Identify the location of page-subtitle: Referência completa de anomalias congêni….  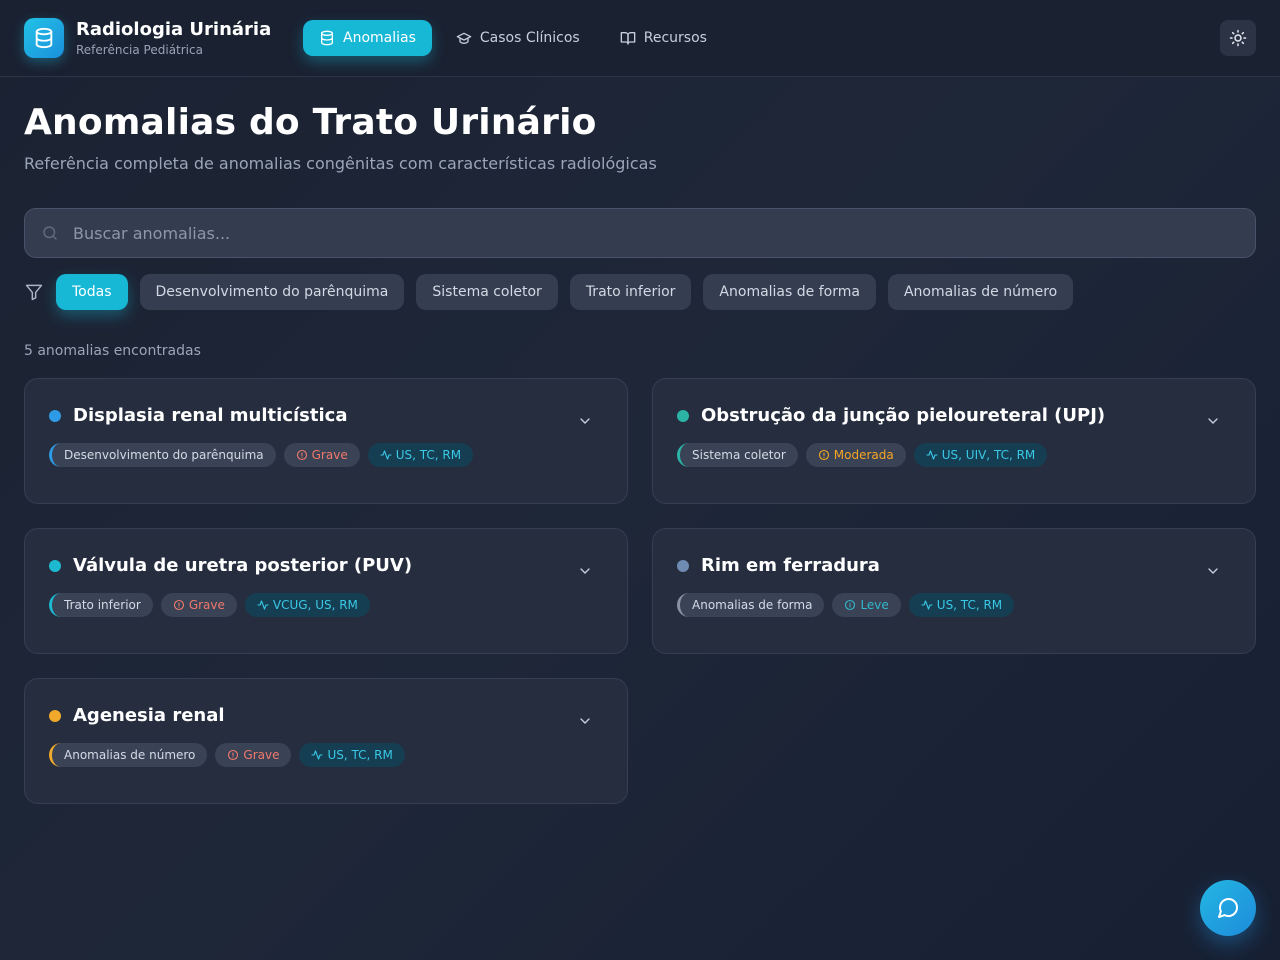
(340, 163).